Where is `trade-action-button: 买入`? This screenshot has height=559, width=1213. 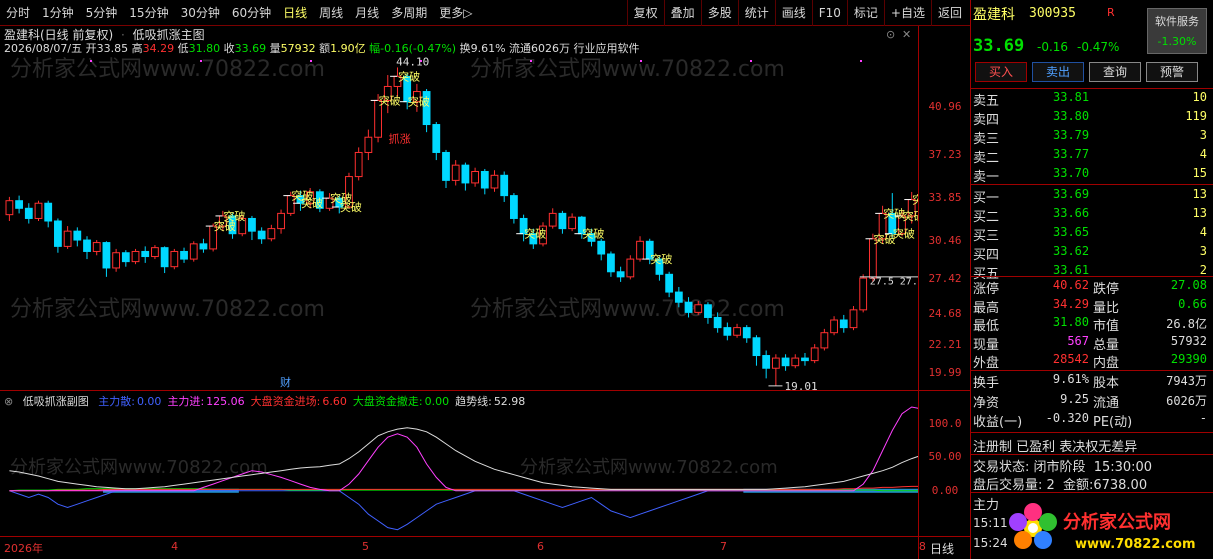
trade-action-button: 买入 is located at coordinates (1001, 72).